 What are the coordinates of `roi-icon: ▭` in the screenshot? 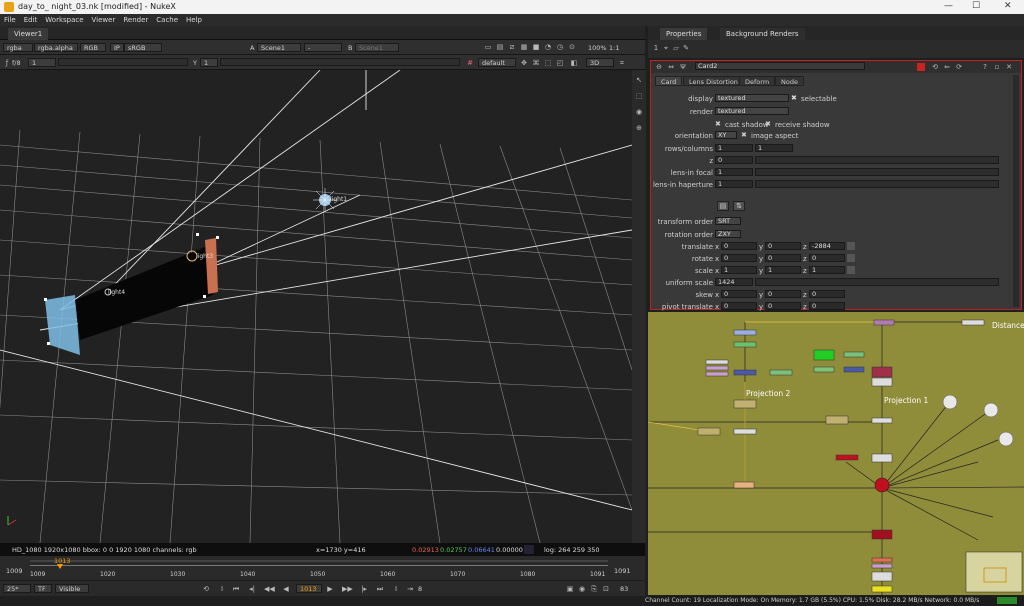 It's located at (488, 47).